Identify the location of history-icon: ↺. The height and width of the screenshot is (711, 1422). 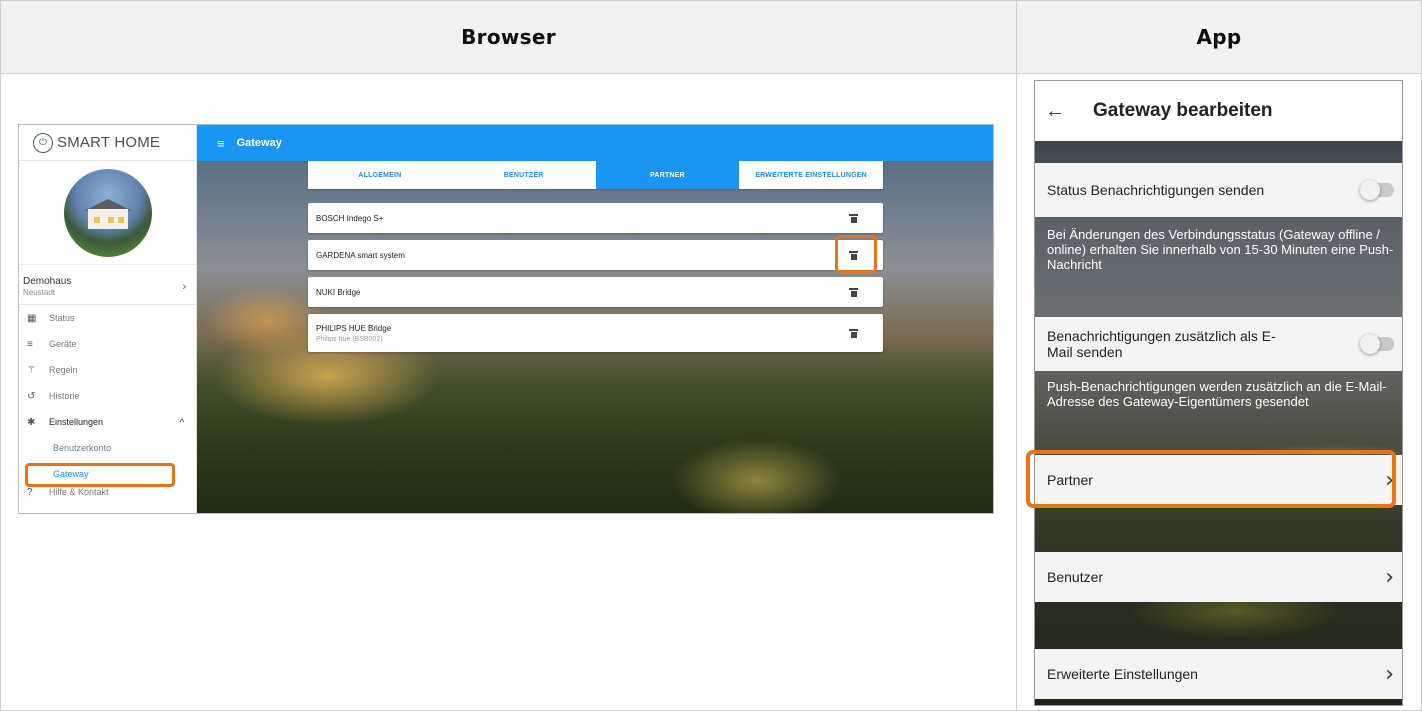
(31, 396).